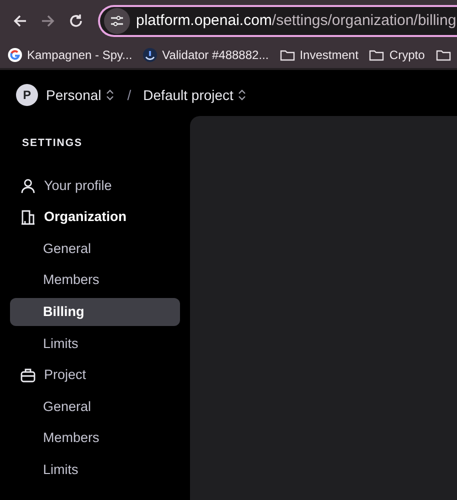 This screenshot has height=500, width=457. I want to click on bookmark-link: Crypto, so click(407, 55).